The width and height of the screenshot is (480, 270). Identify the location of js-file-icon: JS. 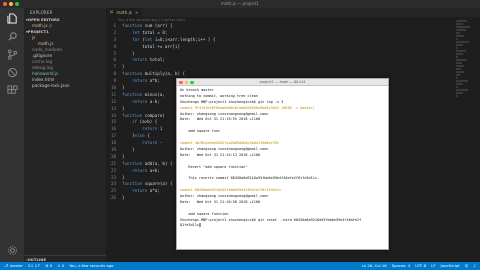
(112, 12).